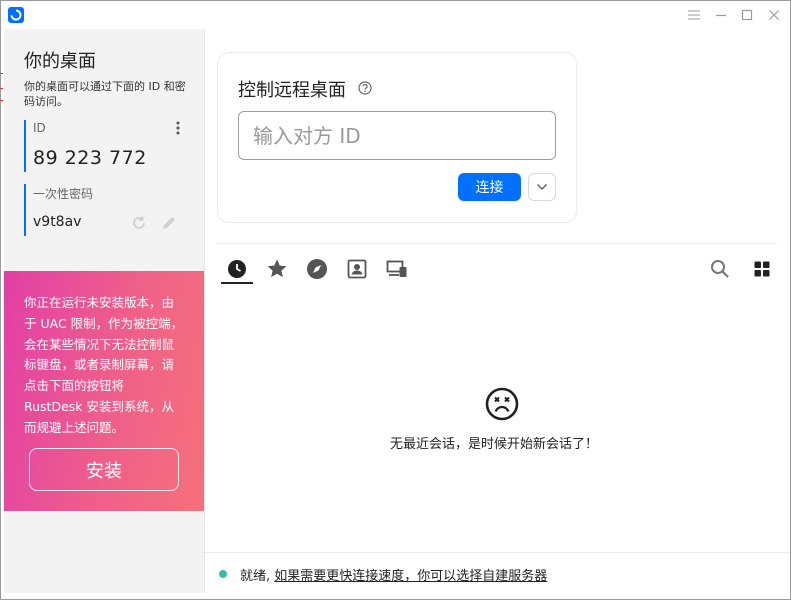 The width and height of the screenshot is (791, 600). I want to click on control-remote-card: 控制远程桌面 连接, so click(397, 137).